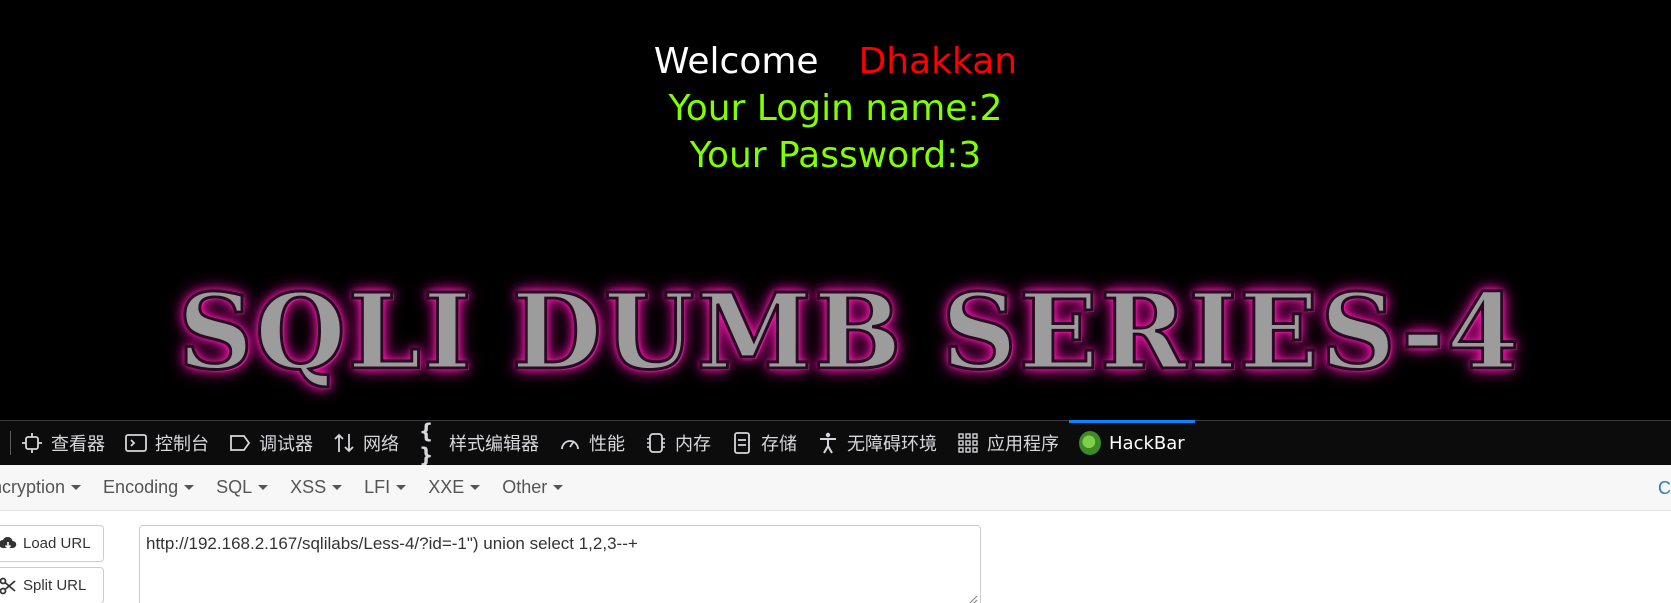  I want to click on tab-console: 控制台, so click(167, 443).